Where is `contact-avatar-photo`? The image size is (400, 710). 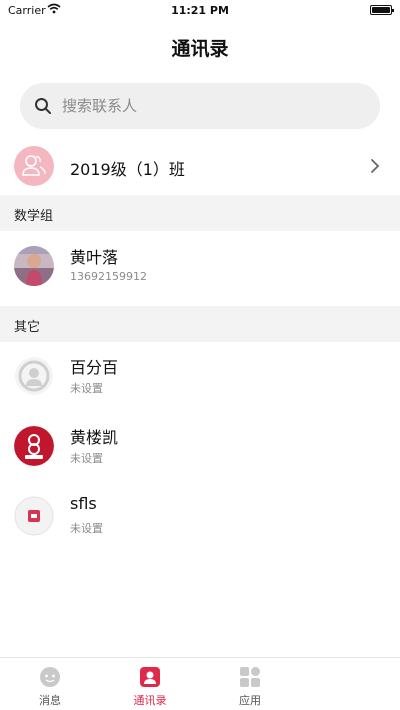
contact-avatar-photo is located at coordinates (34, 266).